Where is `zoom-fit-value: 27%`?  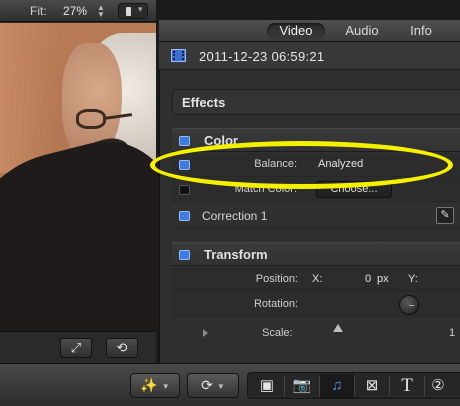
zoom-fit-value: 27% is located at coordinates (75, 11).